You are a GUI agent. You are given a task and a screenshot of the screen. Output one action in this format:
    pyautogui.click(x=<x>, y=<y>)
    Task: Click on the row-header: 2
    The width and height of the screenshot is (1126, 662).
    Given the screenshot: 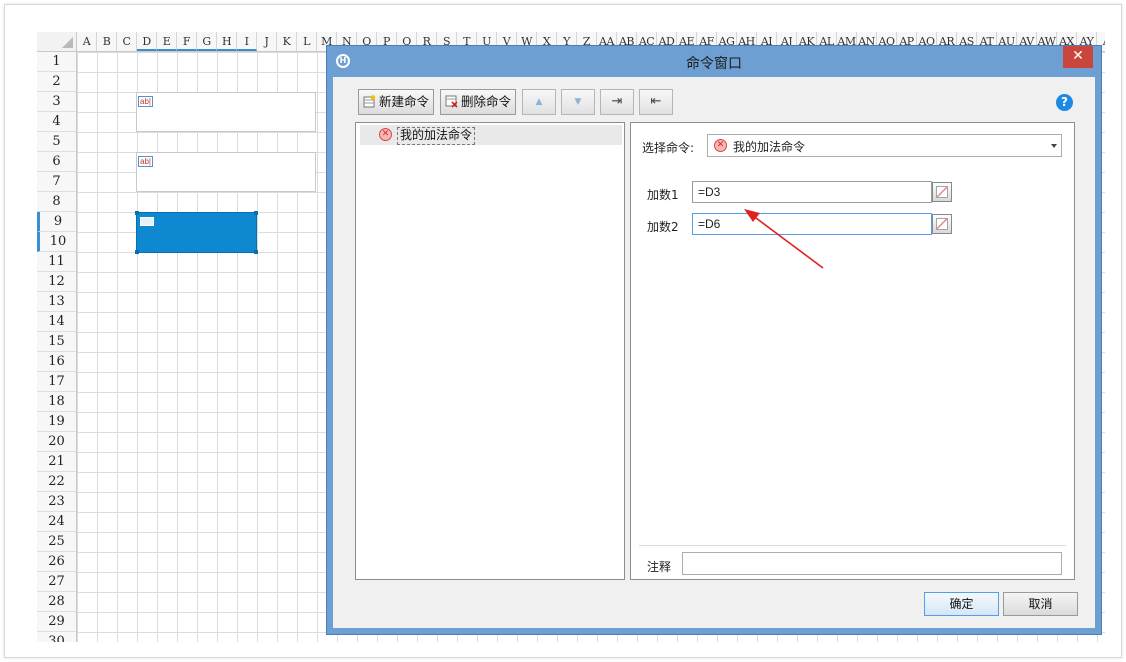 What is the action you would take?
    pyautogui.click(x=56, y=82)
    